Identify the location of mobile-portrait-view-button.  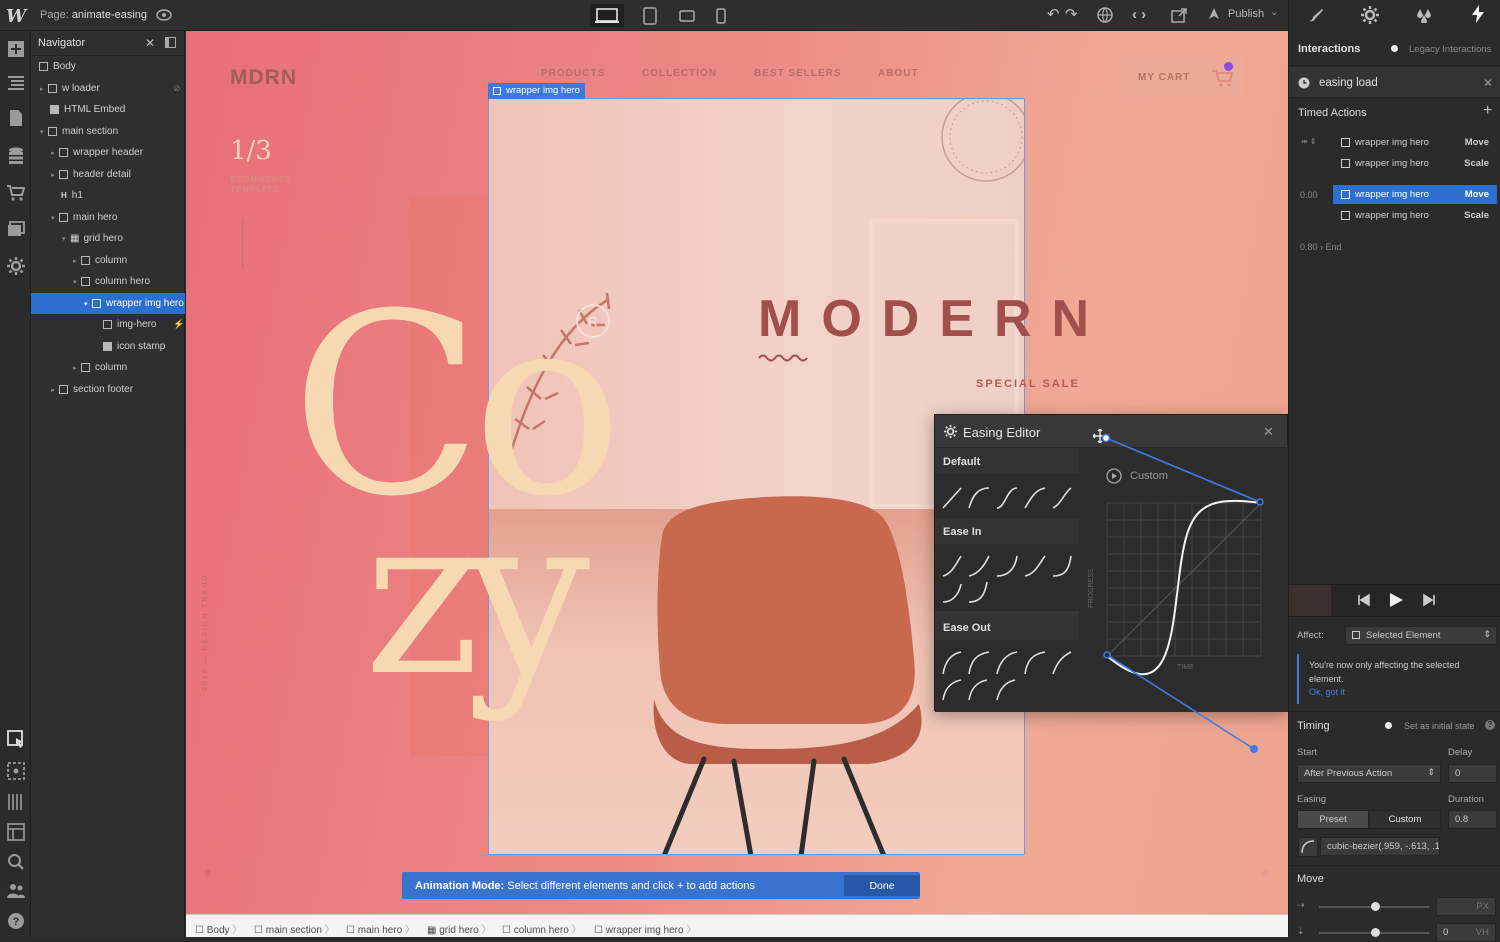
(721, 15).